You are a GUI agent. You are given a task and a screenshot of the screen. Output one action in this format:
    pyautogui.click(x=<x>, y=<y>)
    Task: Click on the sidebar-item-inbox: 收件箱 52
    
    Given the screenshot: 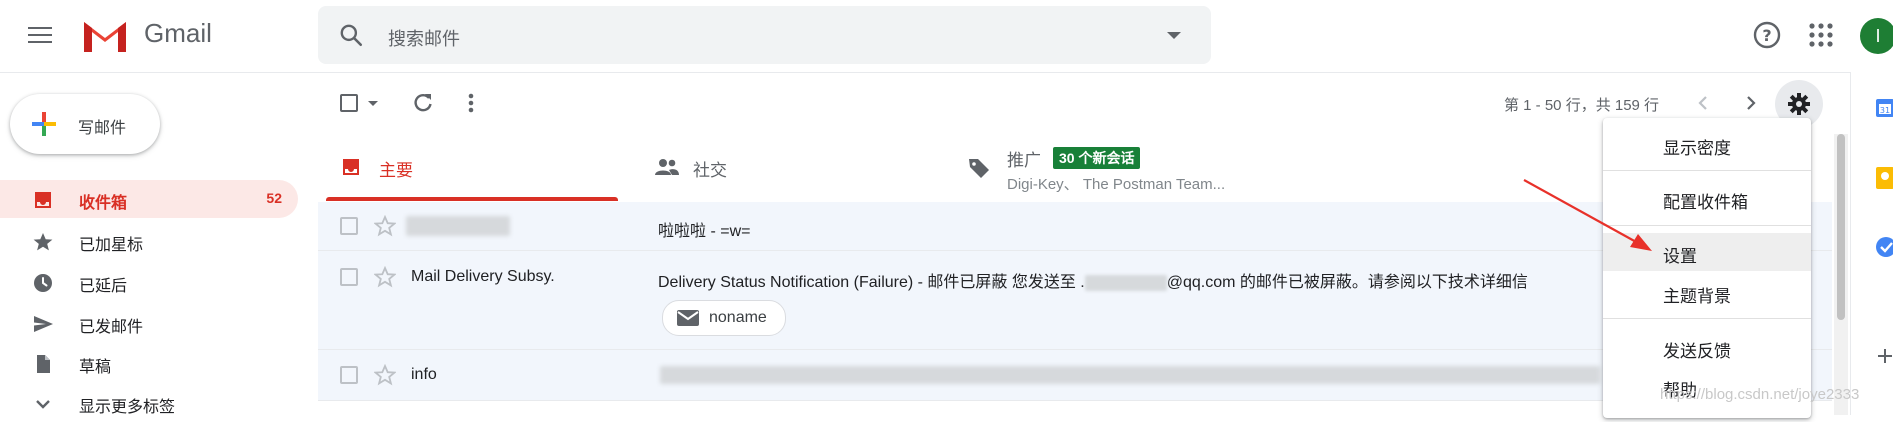 What is the action you would take?
    pyautogui.click(x=149, y=199)
    